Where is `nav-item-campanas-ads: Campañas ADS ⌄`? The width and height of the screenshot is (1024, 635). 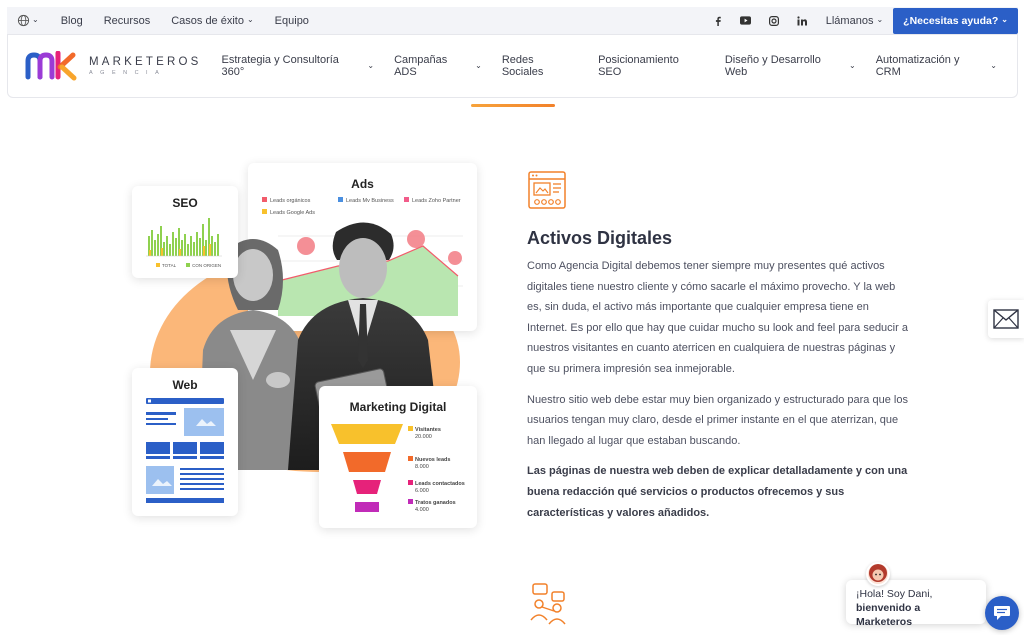
nav-item-campanas-ads: Campañas ADS ⌄ is located at coordinates (438, 66).